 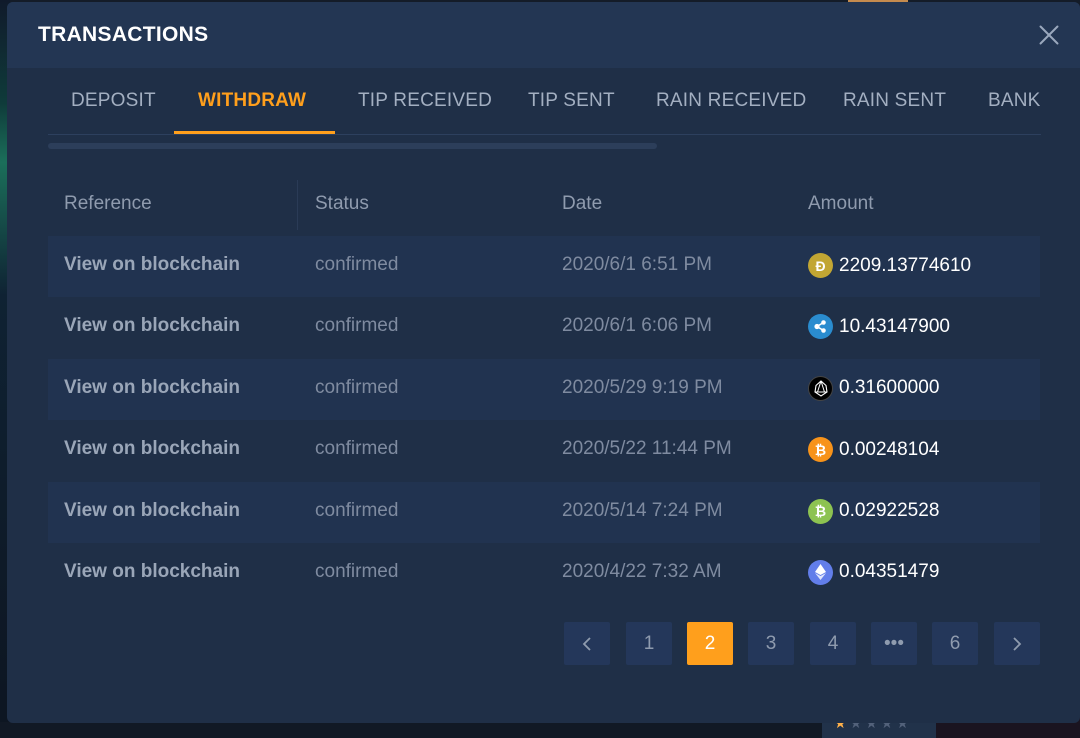 What do you see at coordinates (108, 203) in the screenshot?
I see `header-reference: Reference` at bounding box center [108, 203].